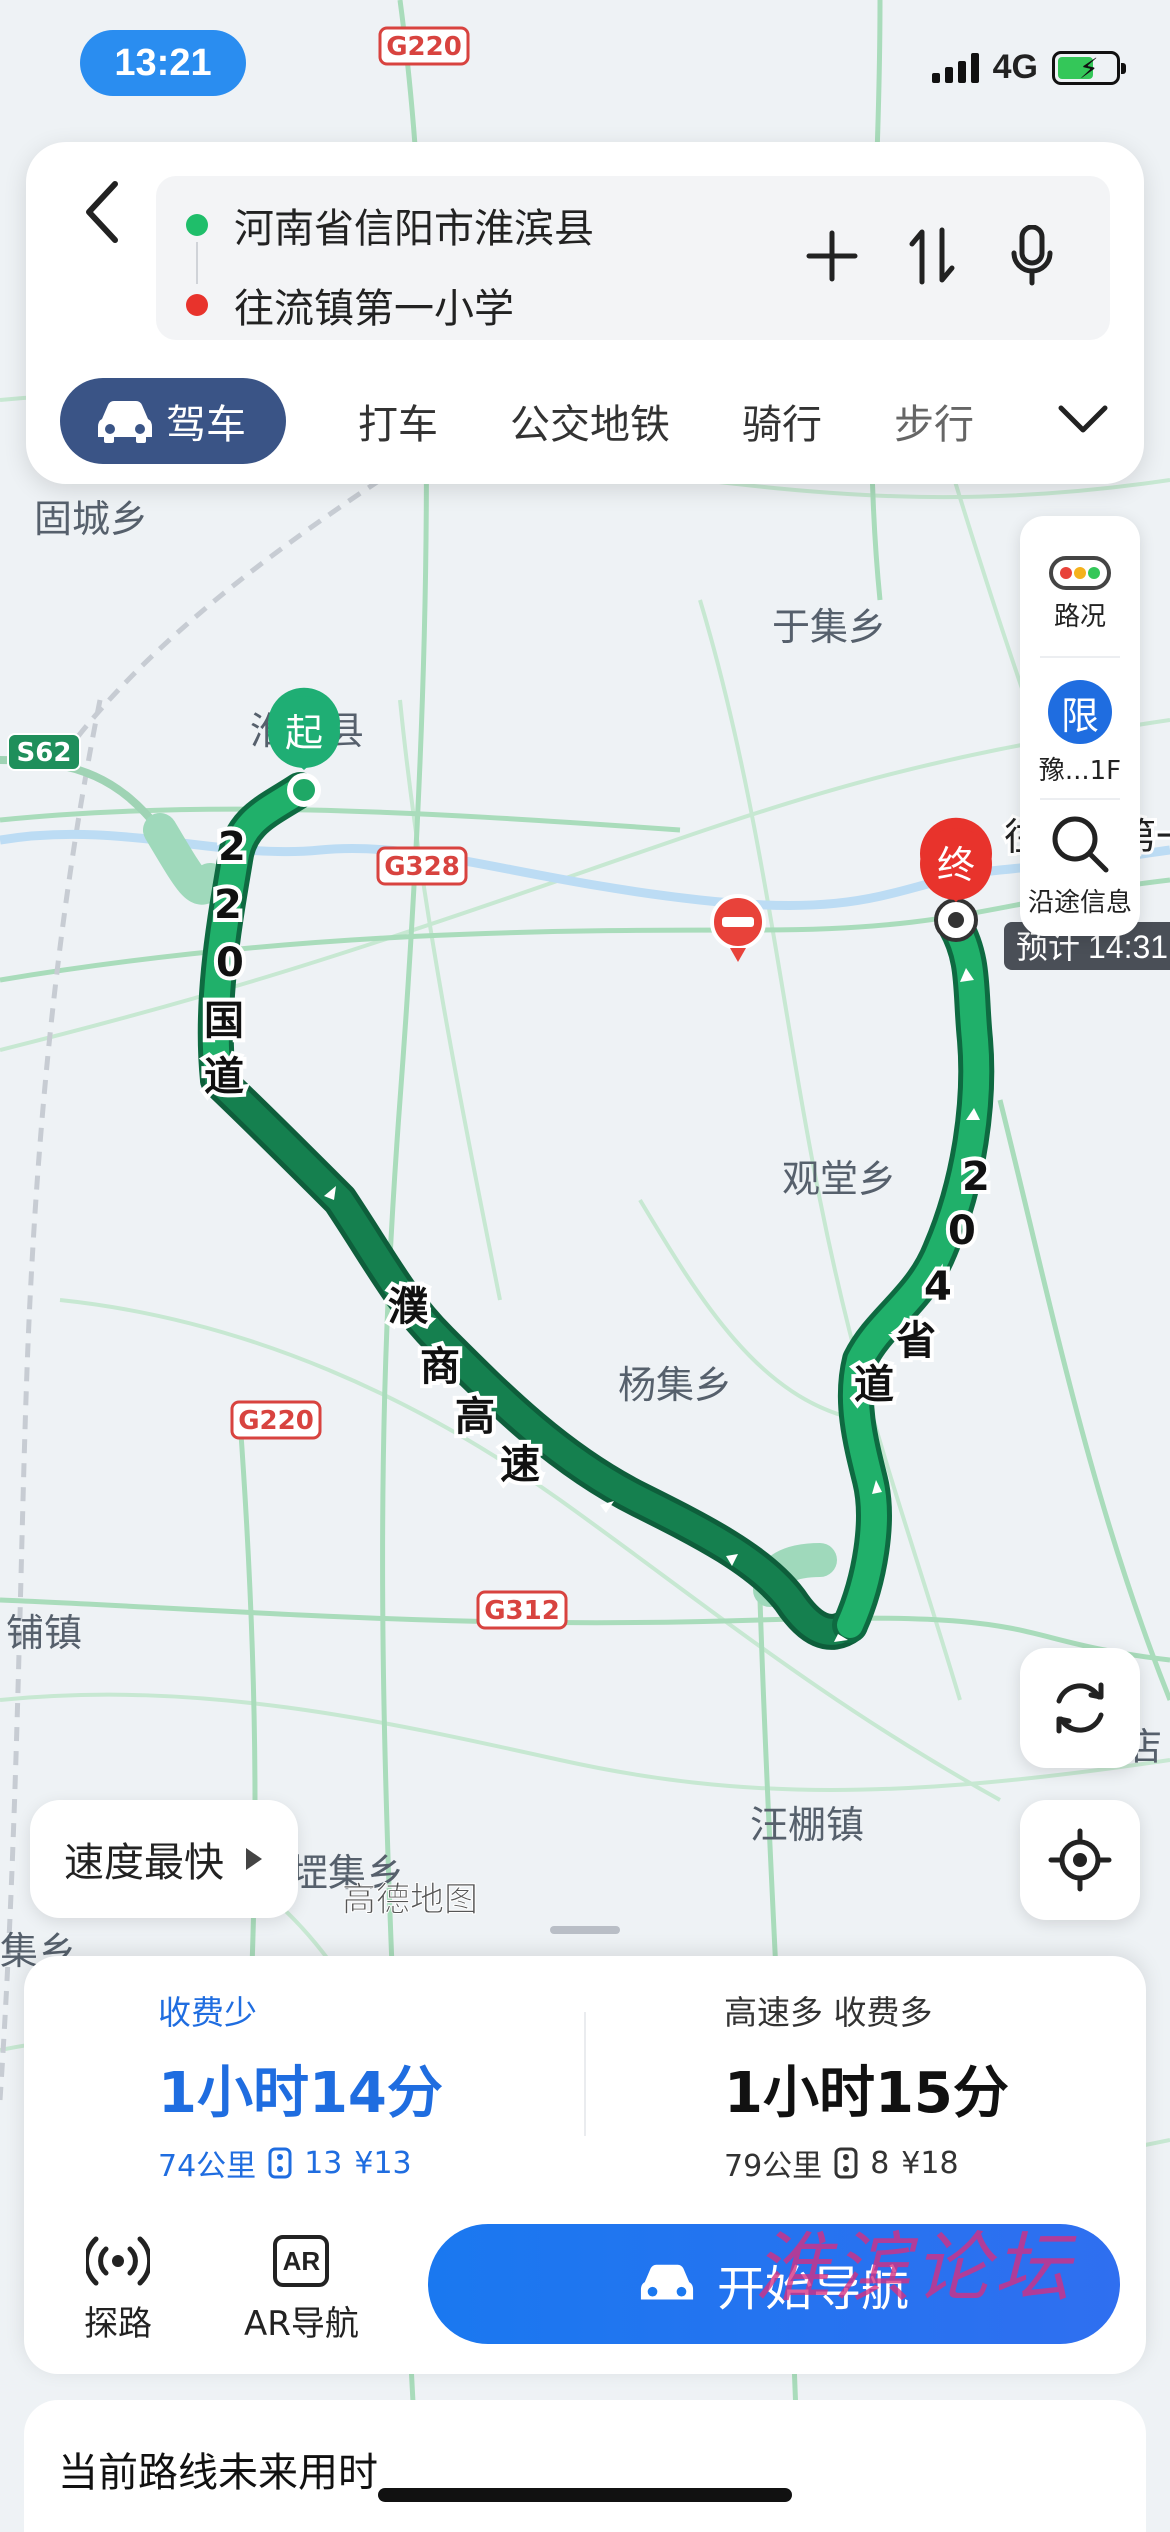 This screenshot has width=1170, height=2532. Describe the element at coordinates (301, 2324) in the screenshot. I see `ar-nav-label: AR导航` at that location.